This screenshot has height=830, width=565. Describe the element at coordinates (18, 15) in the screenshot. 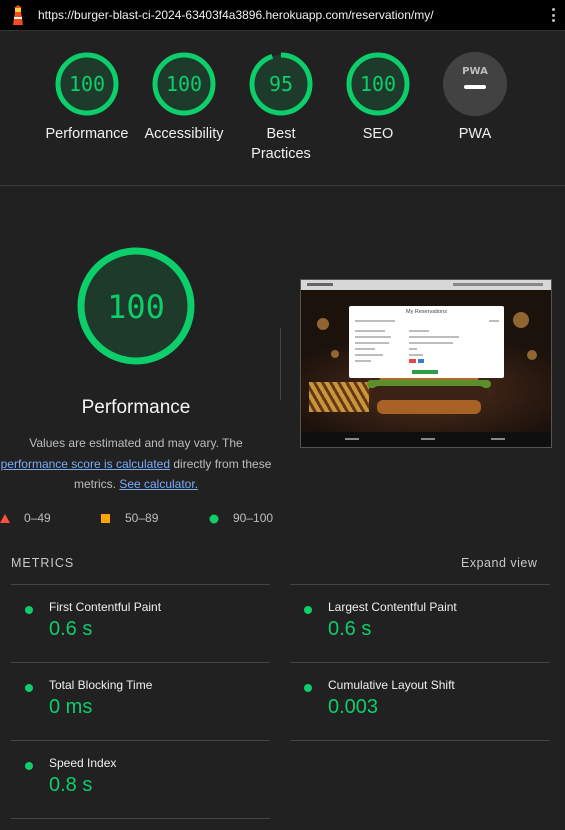

I see `lighthouse-icon` at that location.